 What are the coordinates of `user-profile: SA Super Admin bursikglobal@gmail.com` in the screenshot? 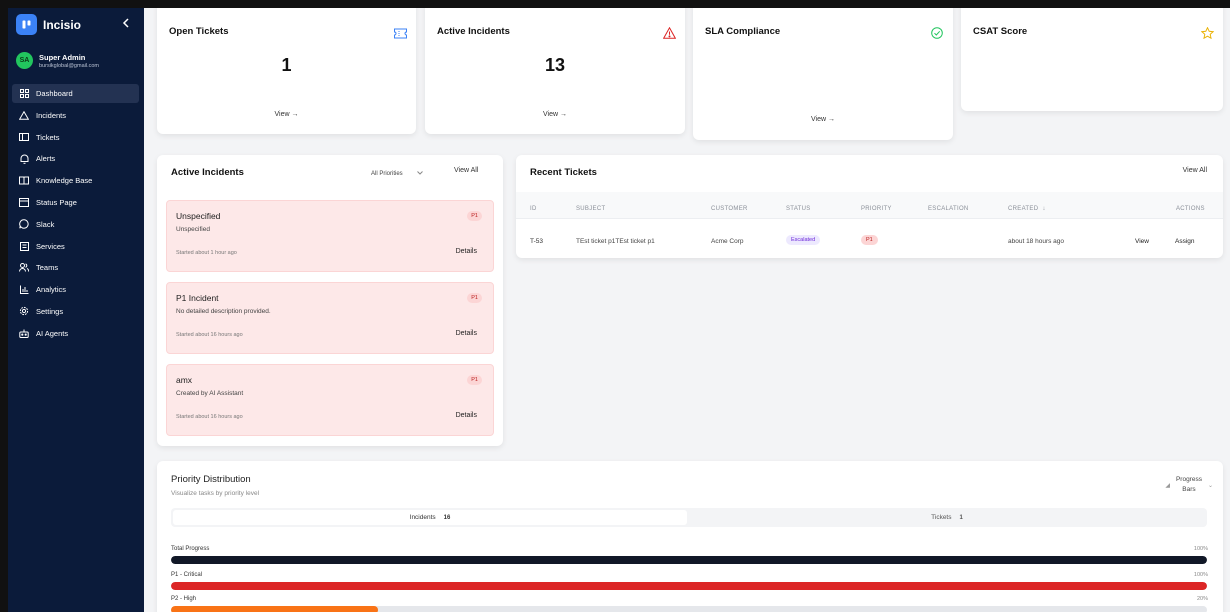 It's located at (57, 60).